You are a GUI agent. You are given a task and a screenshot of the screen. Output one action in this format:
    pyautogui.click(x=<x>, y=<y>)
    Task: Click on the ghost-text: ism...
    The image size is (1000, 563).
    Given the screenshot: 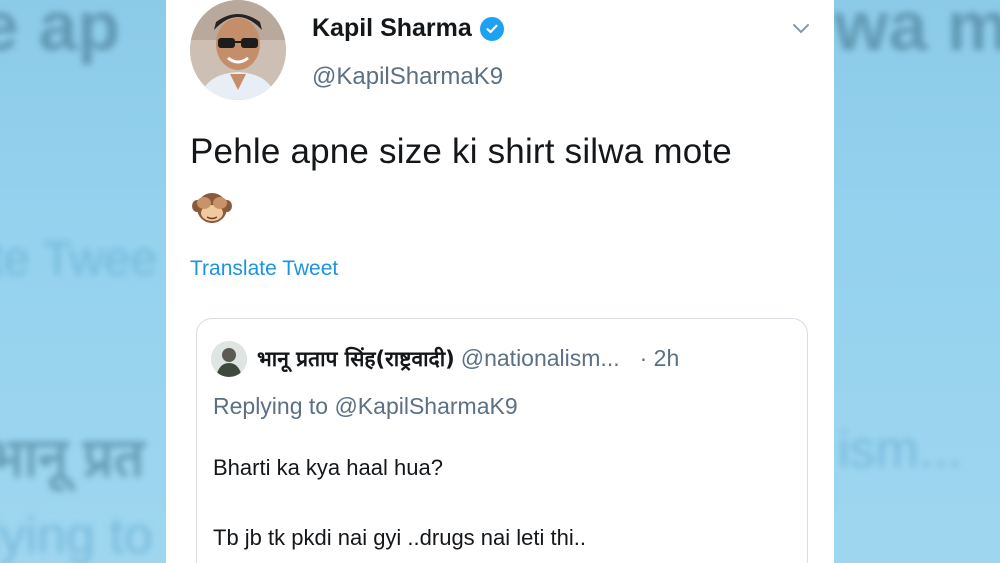 What is the action you would take?
    pyautogui.click(x=900, y=450)
    